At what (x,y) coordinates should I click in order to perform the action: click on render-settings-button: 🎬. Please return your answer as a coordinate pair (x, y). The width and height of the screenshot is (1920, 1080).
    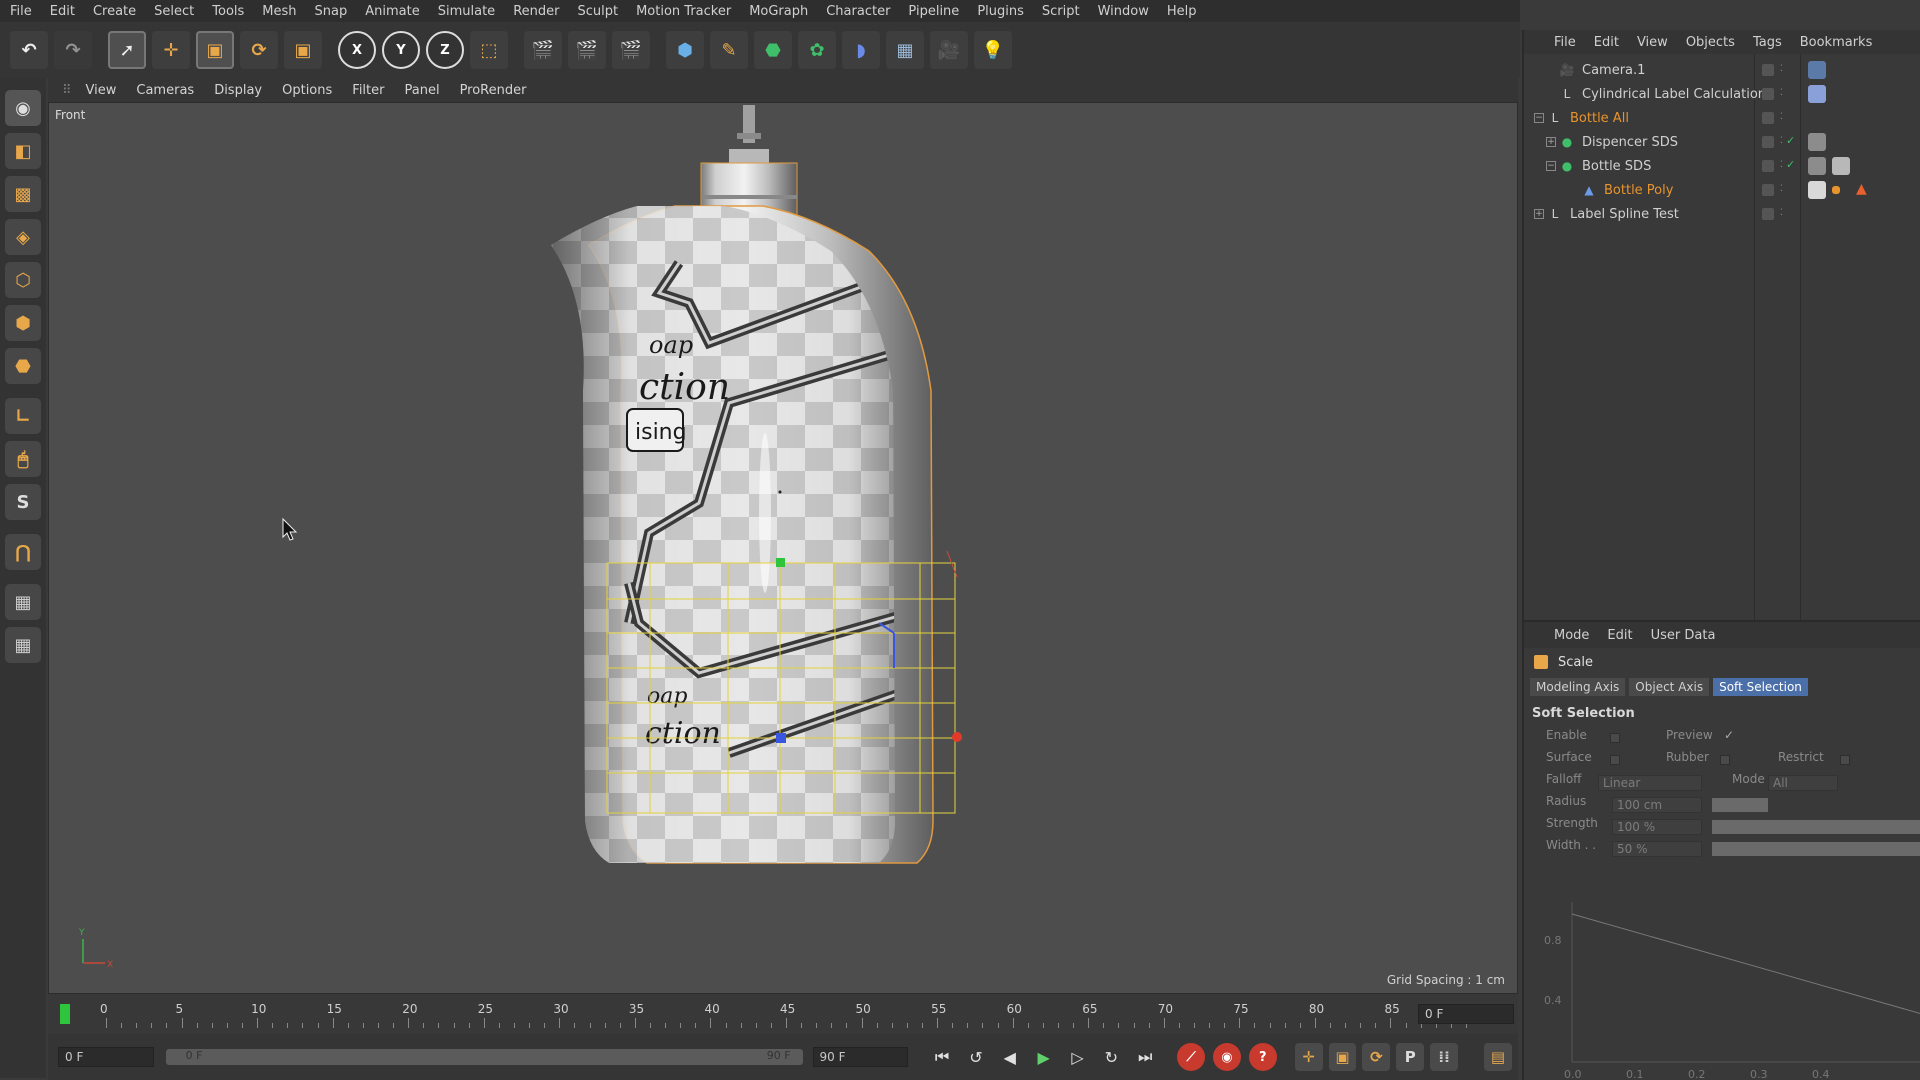
    Looking at the image, I should click on (631, 50).